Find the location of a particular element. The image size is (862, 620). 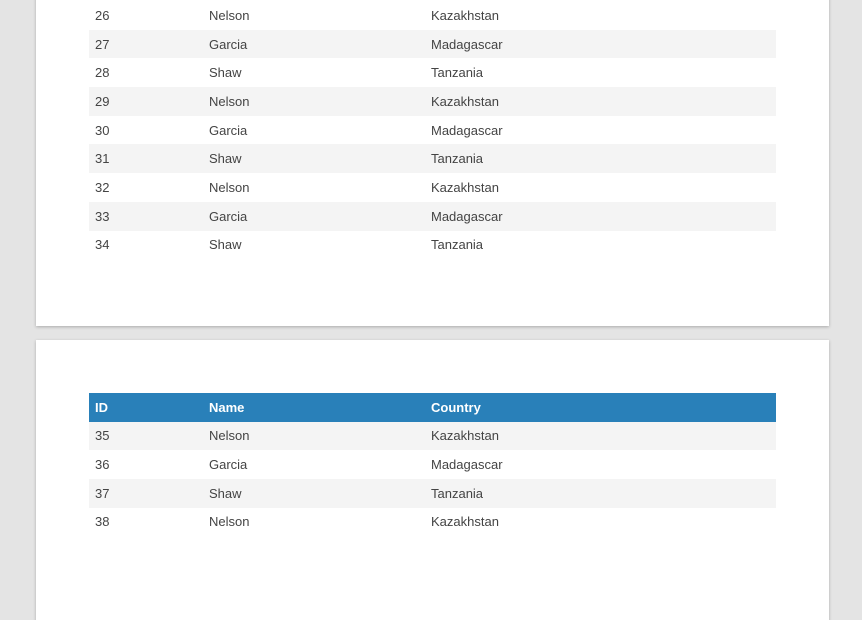

table-row: 27 Garcia Madagascar is located at coordinates (432, 44).